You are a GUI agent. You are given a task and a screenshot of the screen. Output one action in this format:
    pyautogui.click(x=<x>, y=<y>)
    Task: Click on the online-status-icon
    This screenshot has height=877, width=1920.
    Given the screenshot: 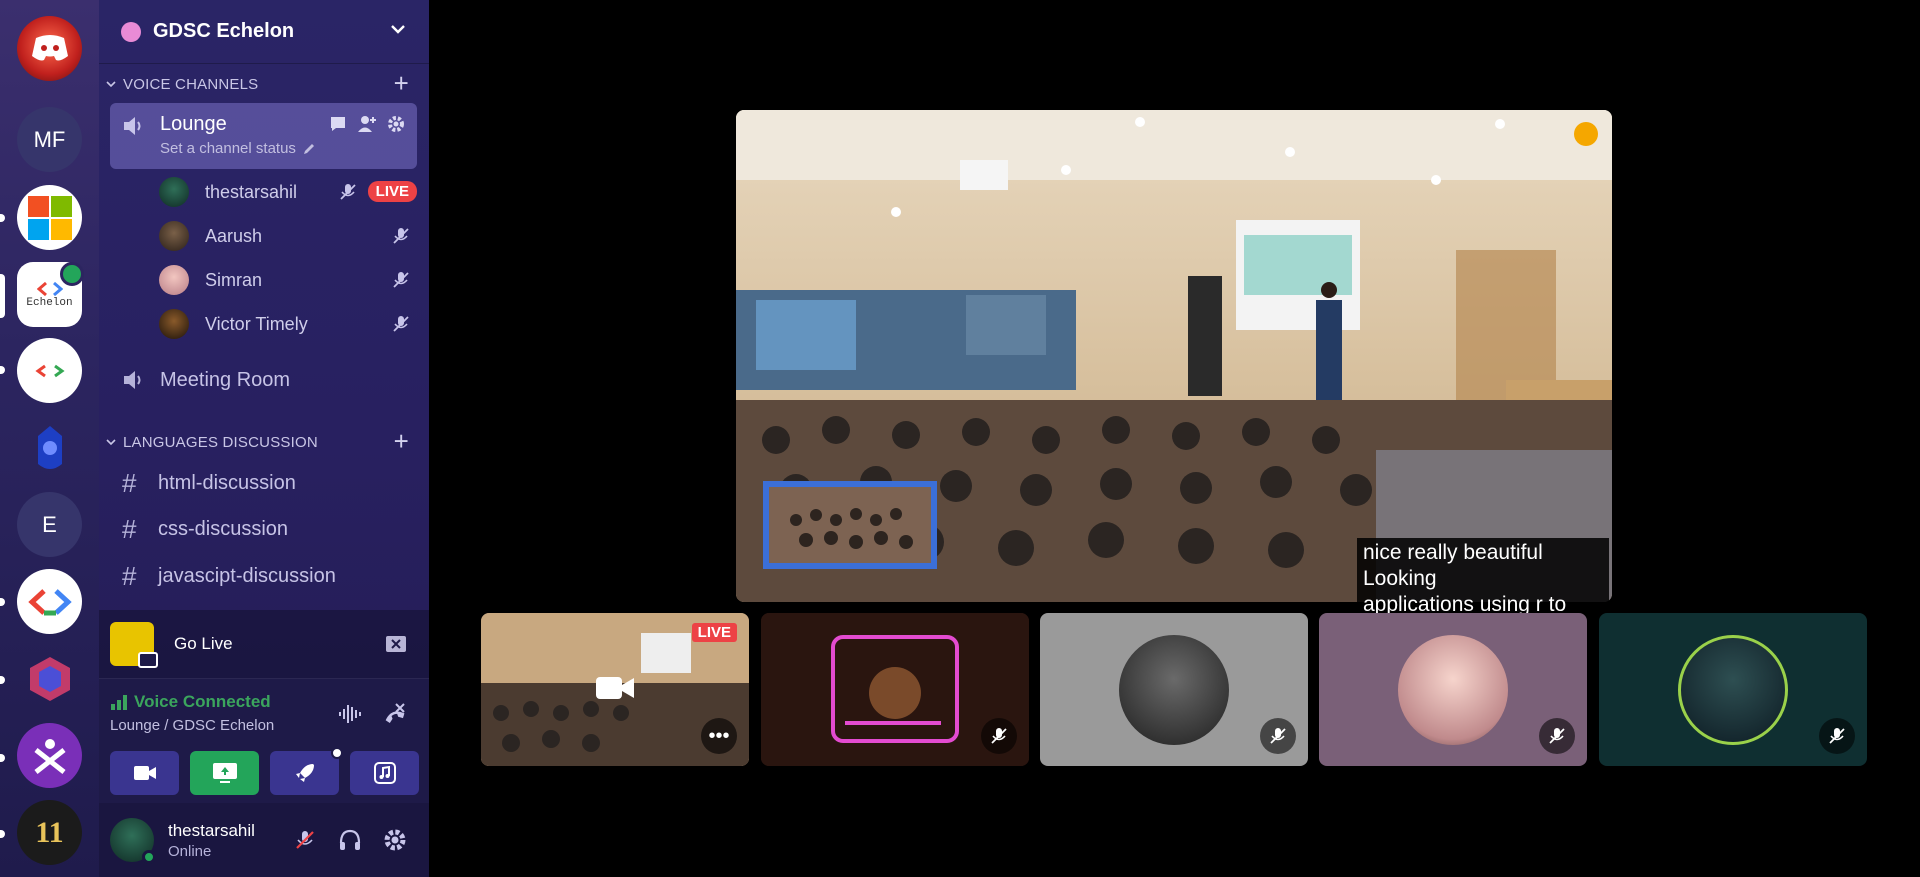 What is the action you would take?
    pyautogui.click(x=149, y=857)
    